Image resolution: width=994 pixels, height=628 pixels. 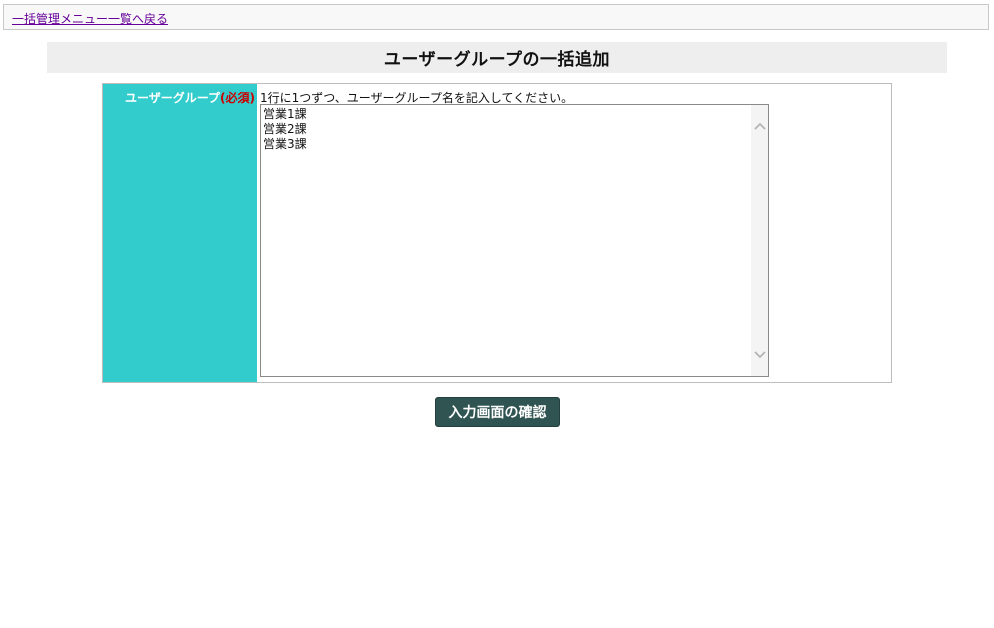 I want to click on textarea-line: 営業2課, so click(x=285, y=129).